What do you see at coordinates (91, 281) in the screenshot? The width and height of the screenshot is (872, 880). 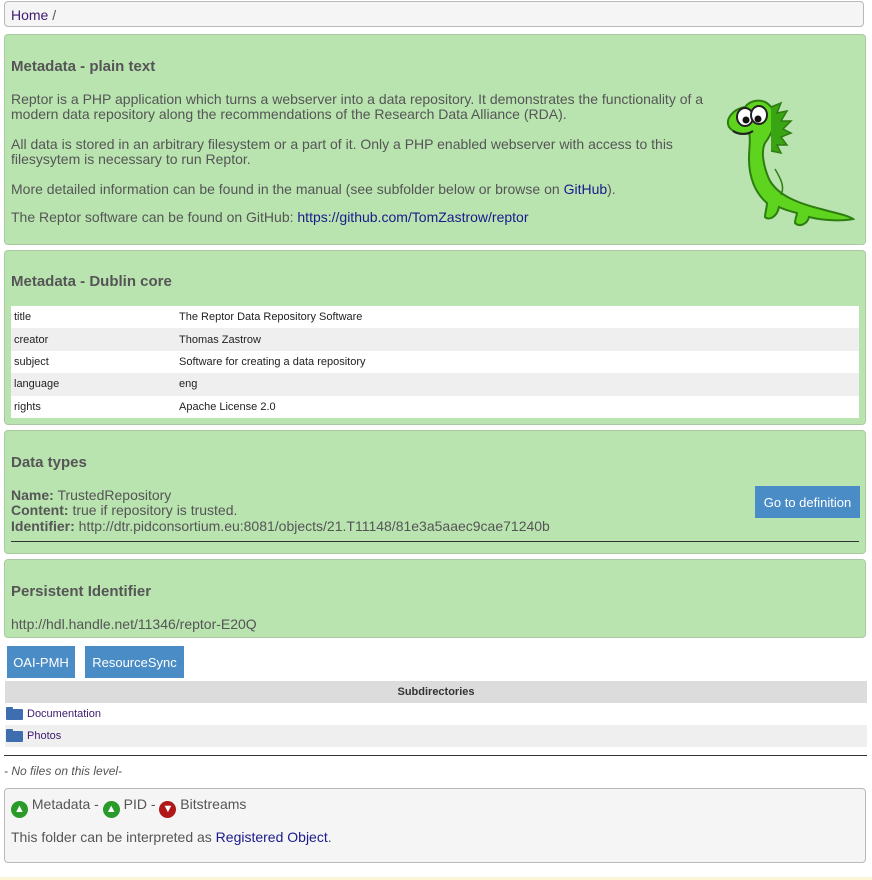 I see `dublin-core-title: Metadata - Dublin core` at bounding box center [91, 281].